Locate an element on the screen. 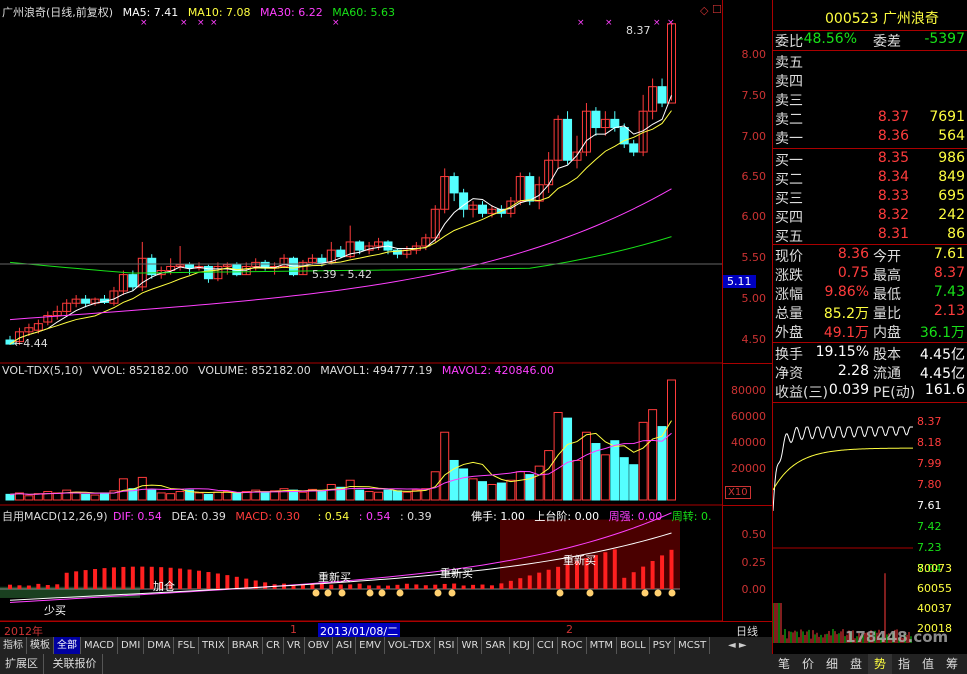  quote-stat-row: 现价 8.36 今开 7.61 is located at coordinates (871, 255).